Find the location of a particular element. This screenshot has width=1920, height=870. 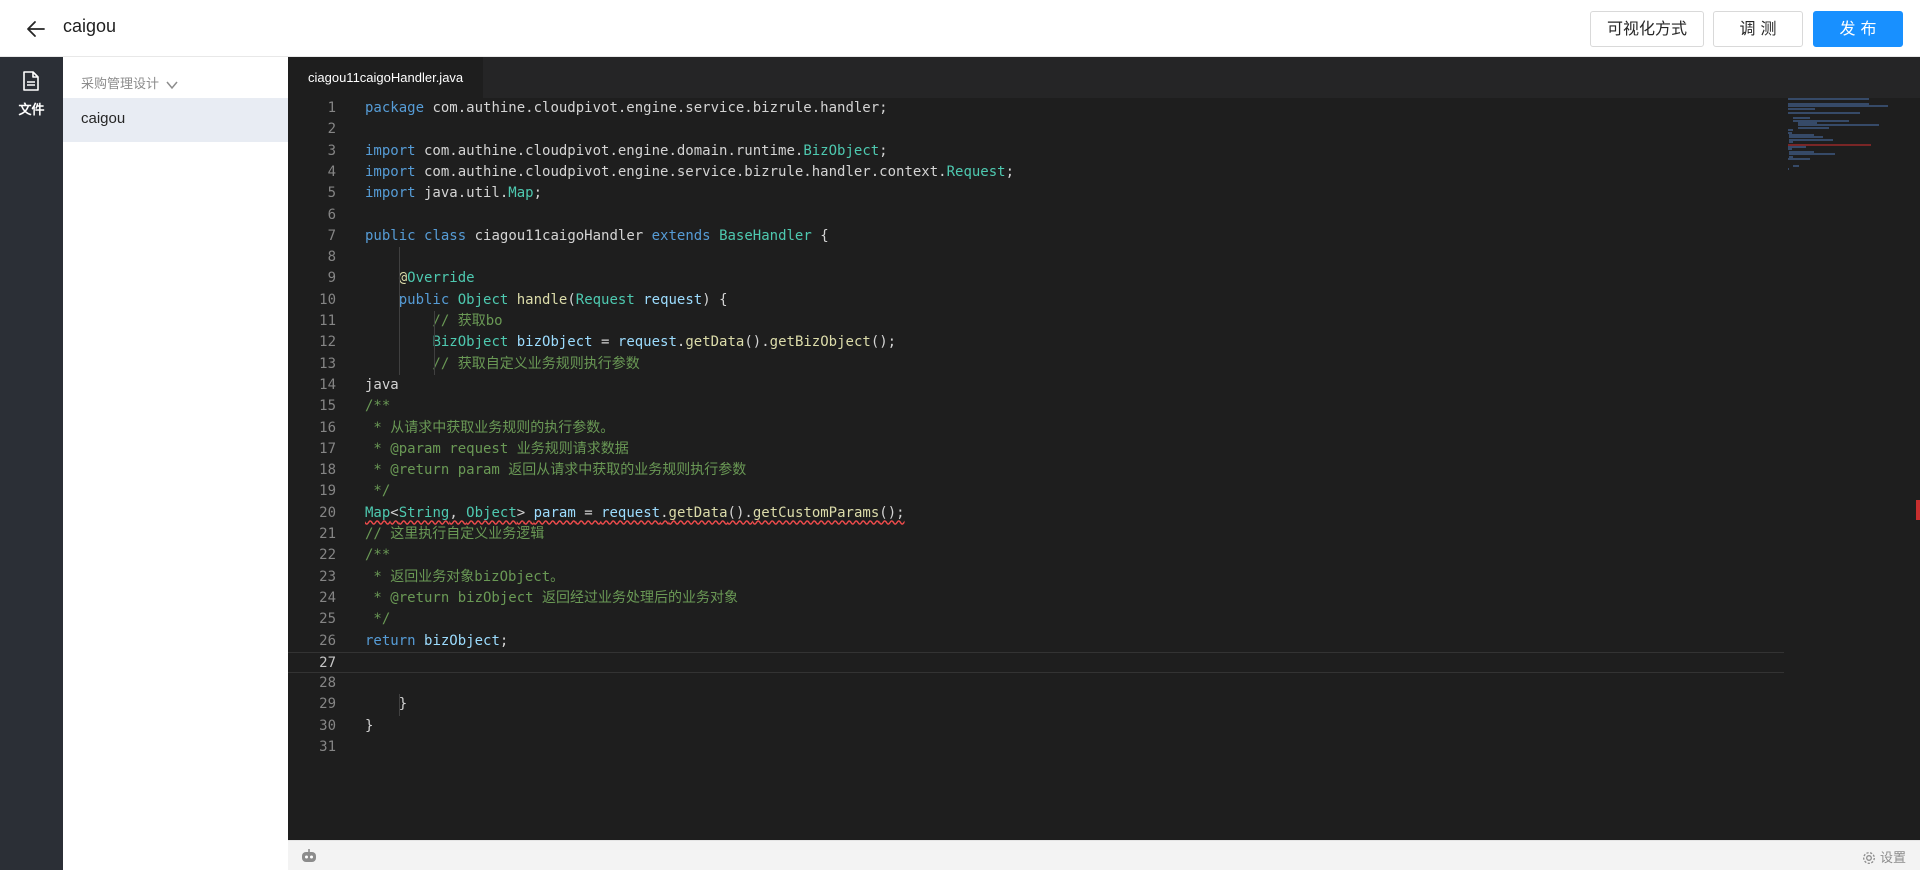

code-line: 23 * 返回业务对象bizObject。 is located at coordinates (1036, 577).